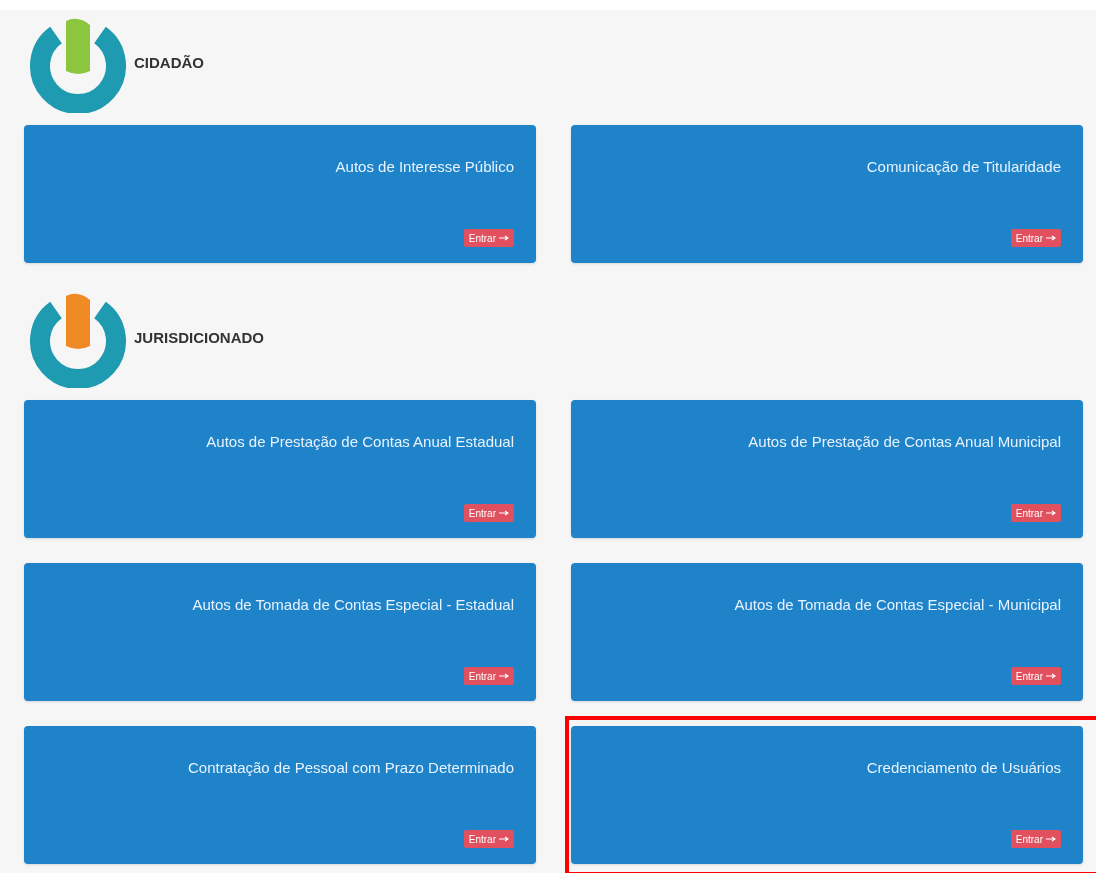 This screenshot has width=1096, height=873. Describe the element at coordinates (963, 768) in the screenshot. I see `card-title: Credenciamento de Usuários` at that location.